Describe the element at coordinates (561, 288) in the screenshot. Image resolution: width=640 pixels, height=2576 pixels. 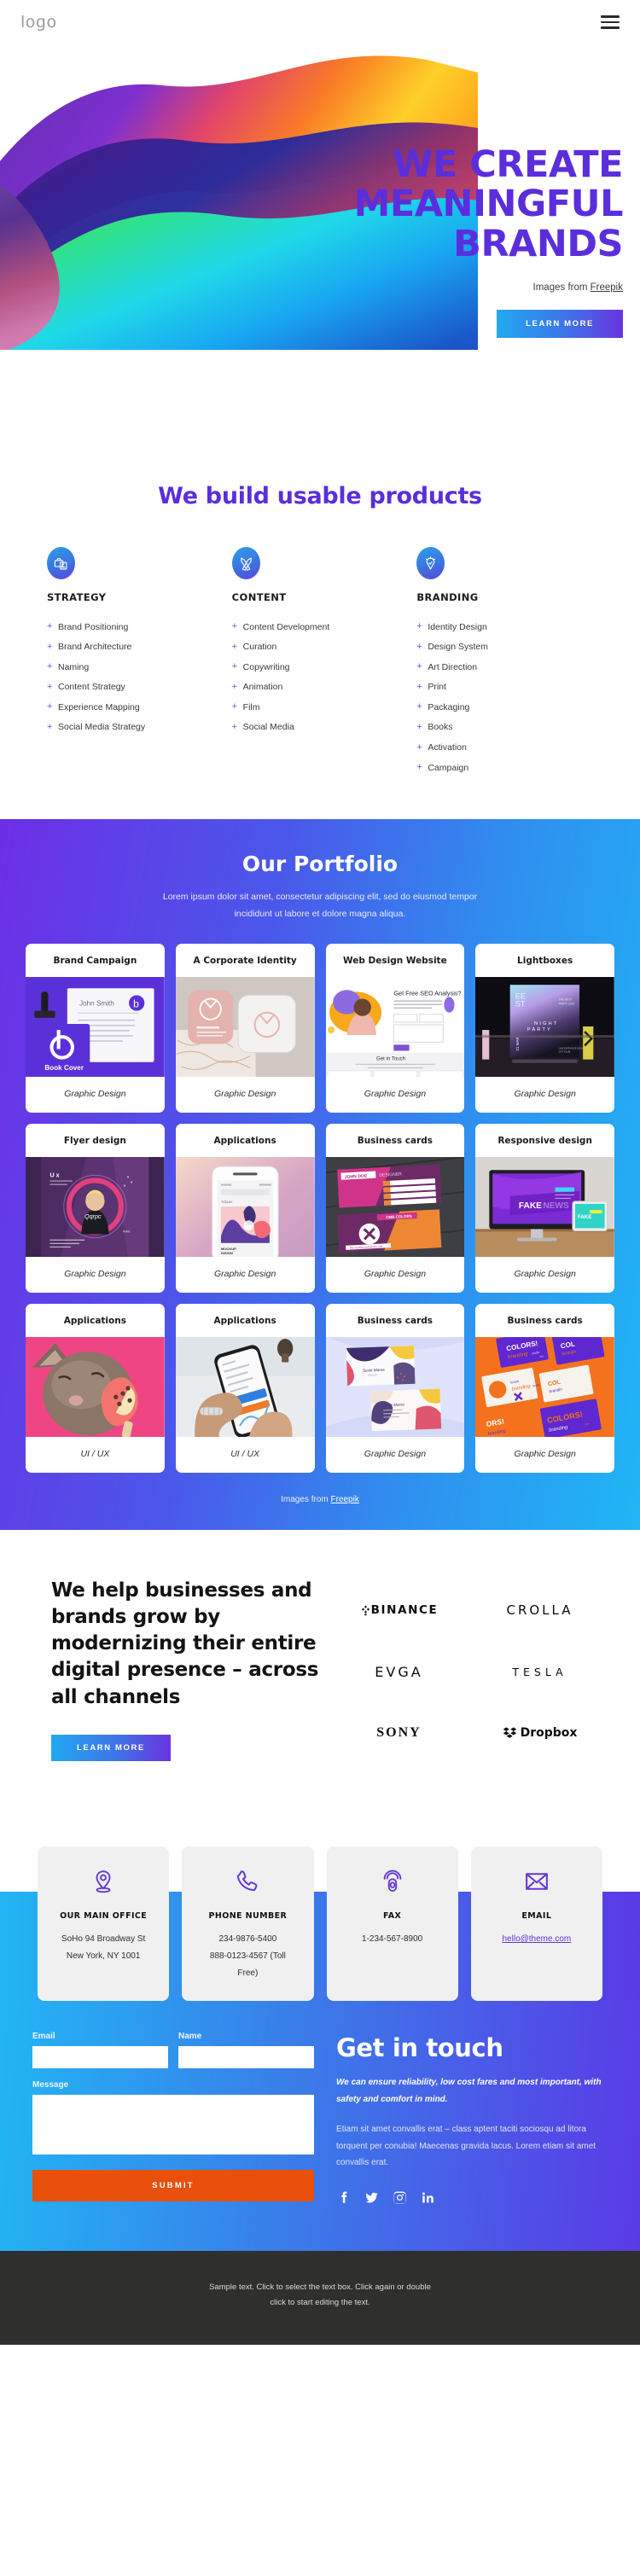
I see `hero-credit-prefix: Images from` at that location.